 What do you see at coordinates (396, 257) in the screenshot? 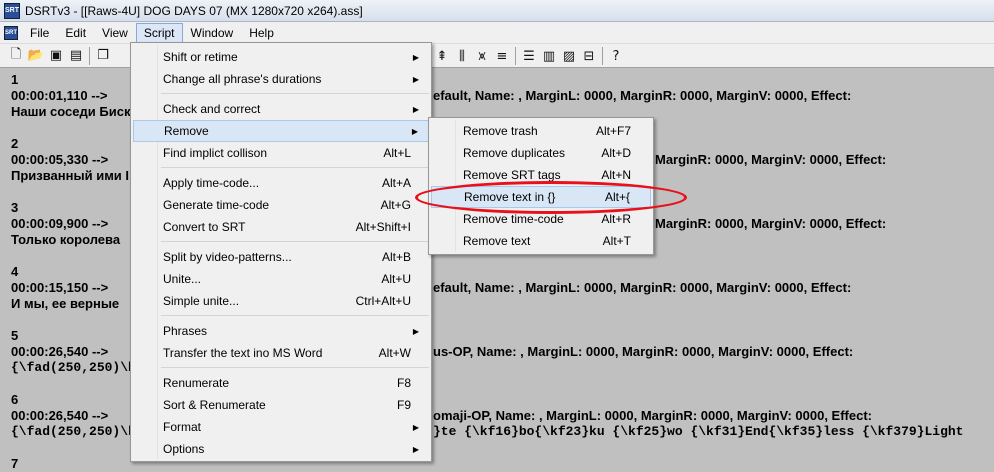
I see `menu-item-shortcut: Alt+B` at bounding box center [396, 257].